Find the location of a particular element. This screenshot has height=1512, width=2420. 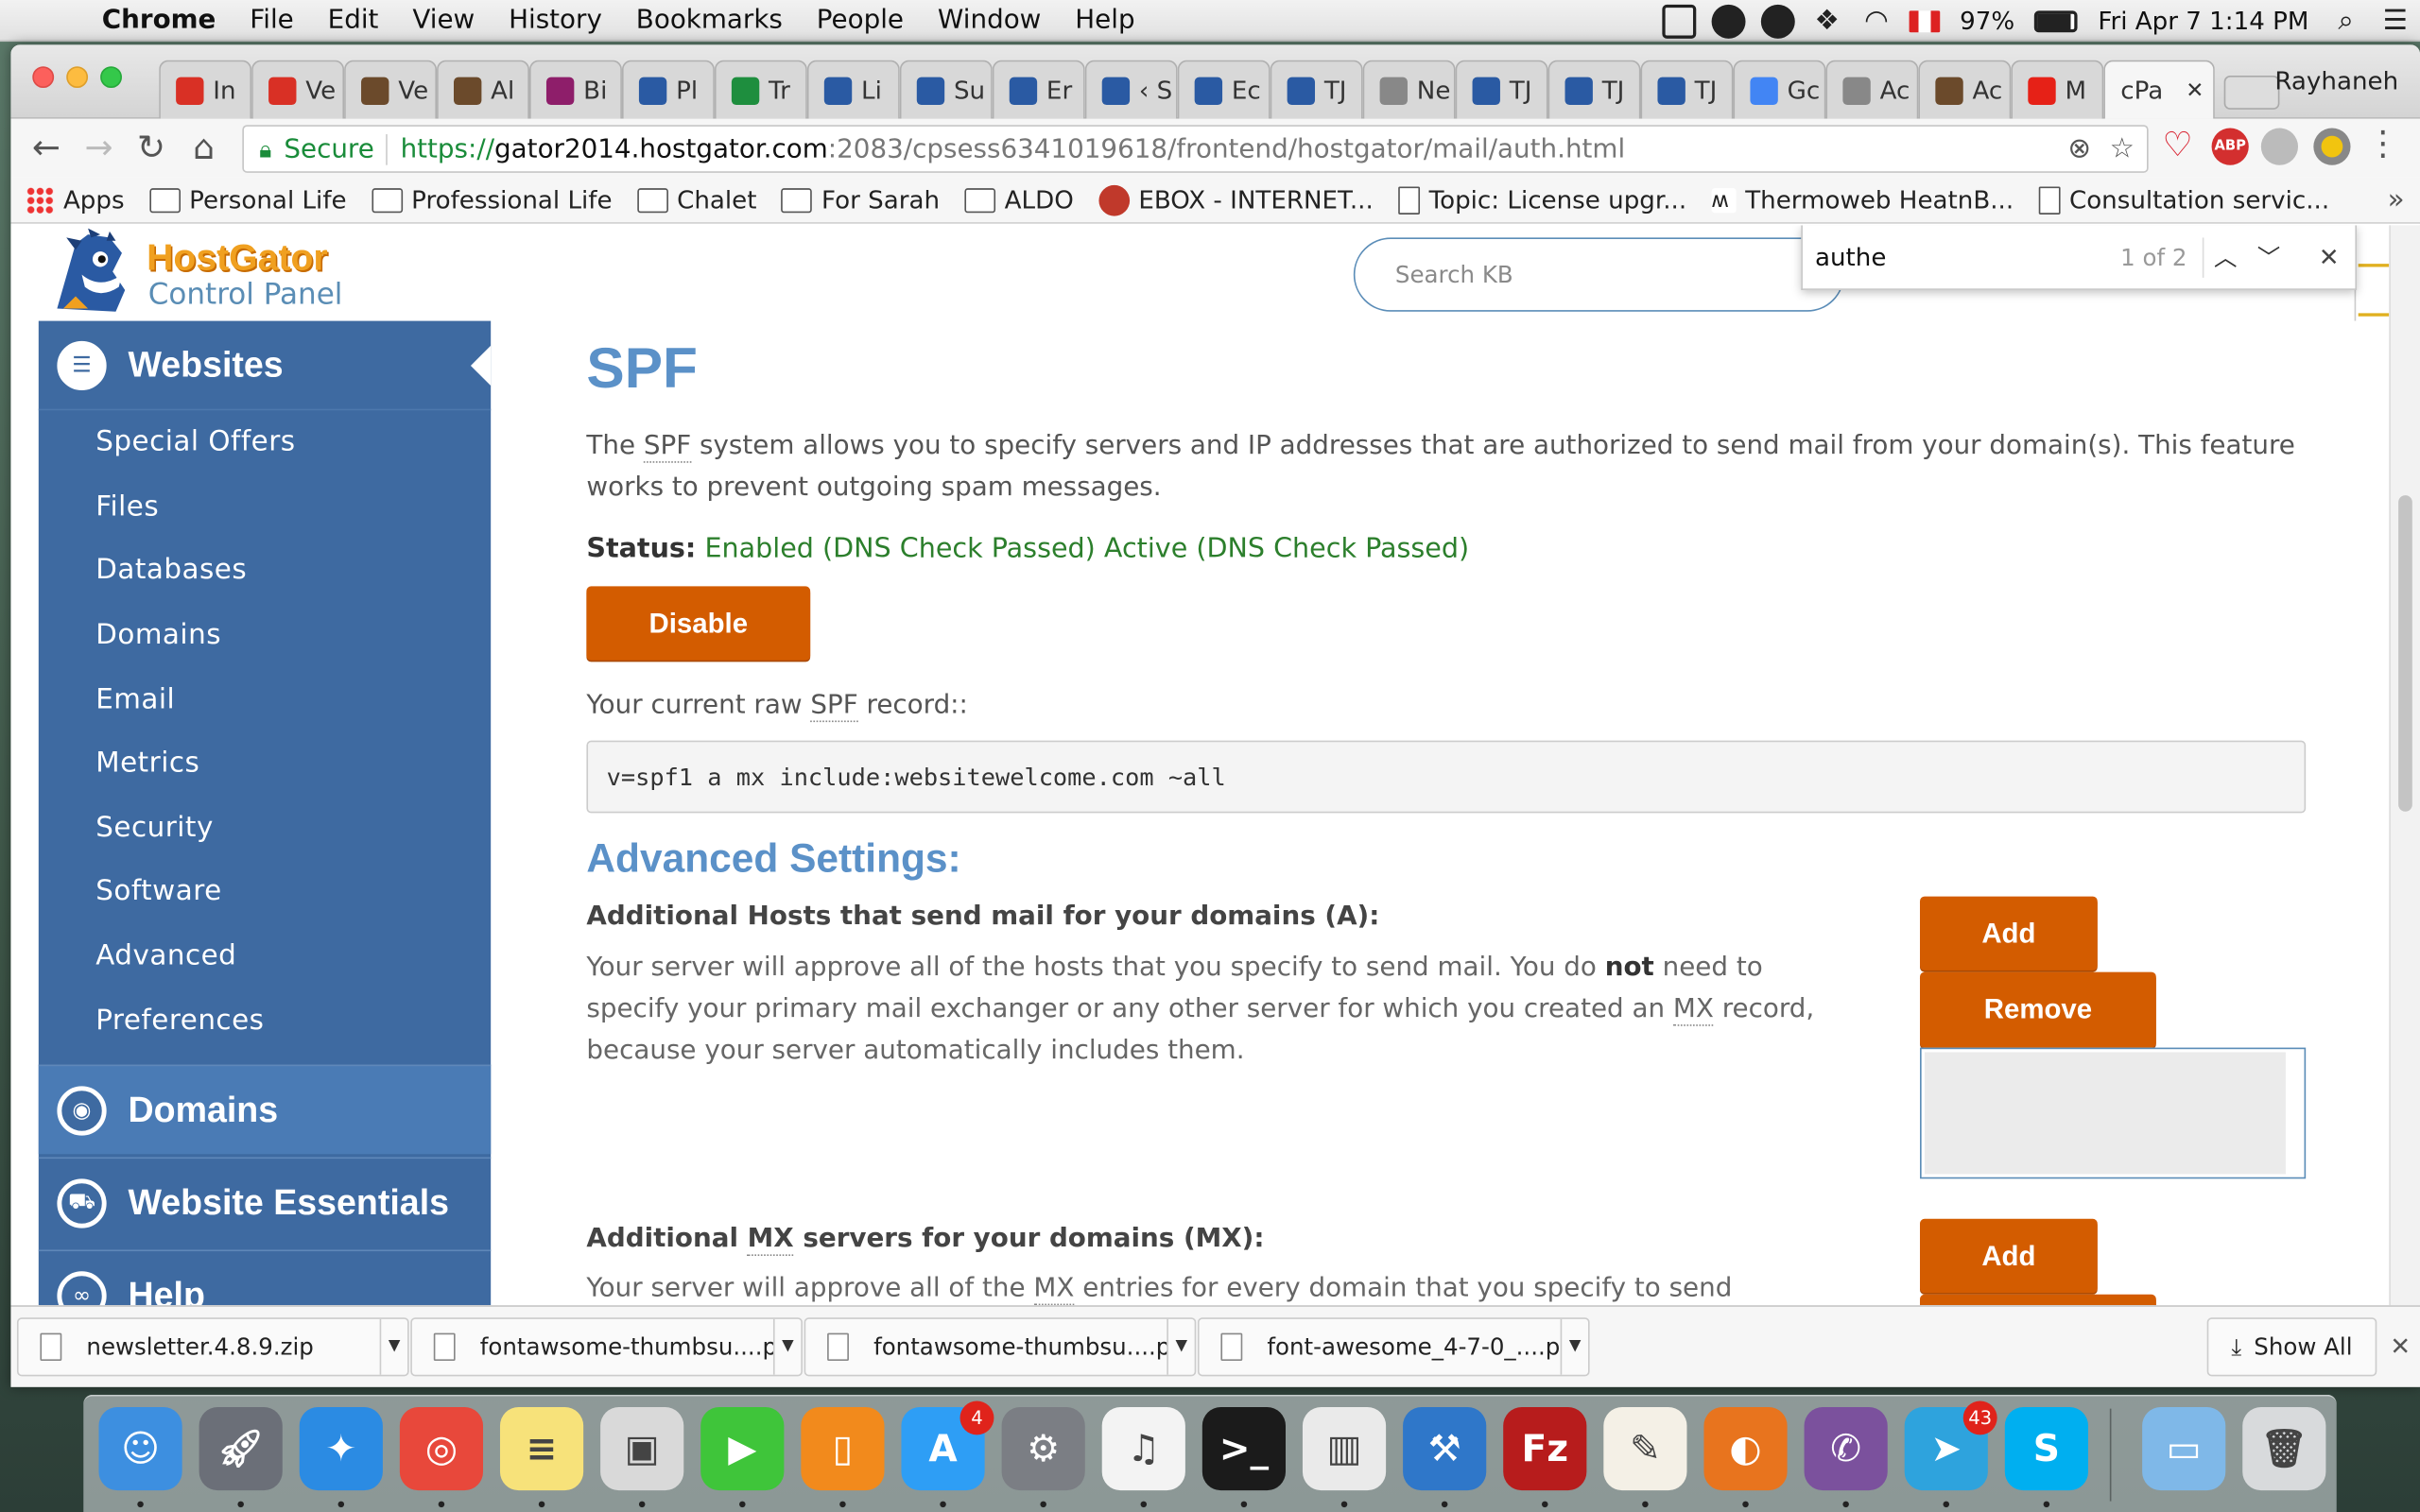

reload-icon: ↻ is located at coordinates (151, 148).